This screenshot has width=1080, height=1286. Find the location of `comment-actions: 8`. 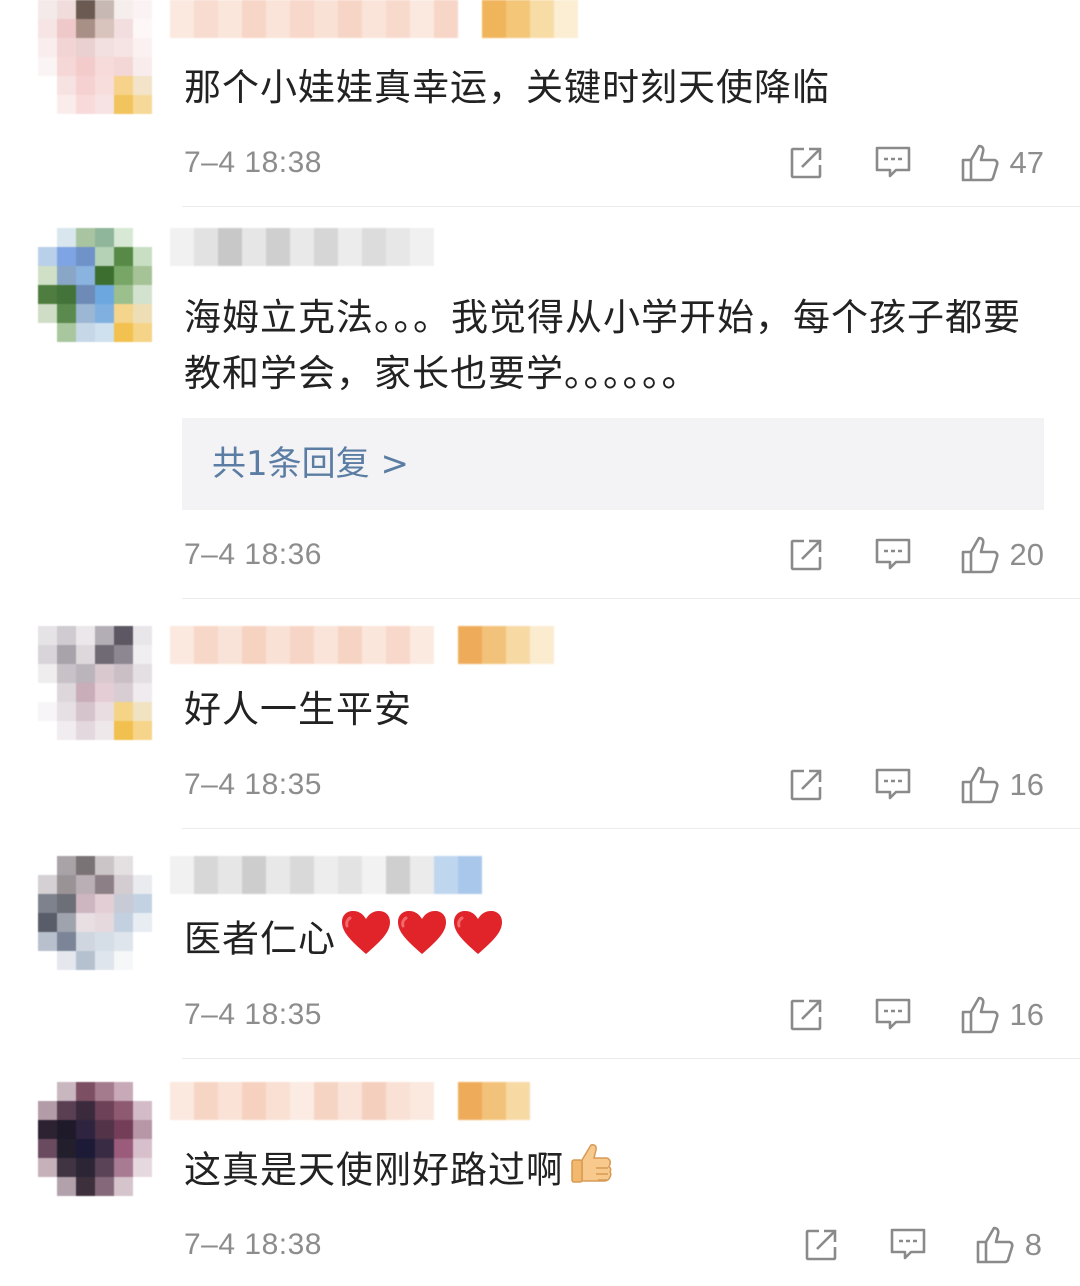

comment-actions: 8 is located at coordinates (922, 1245).